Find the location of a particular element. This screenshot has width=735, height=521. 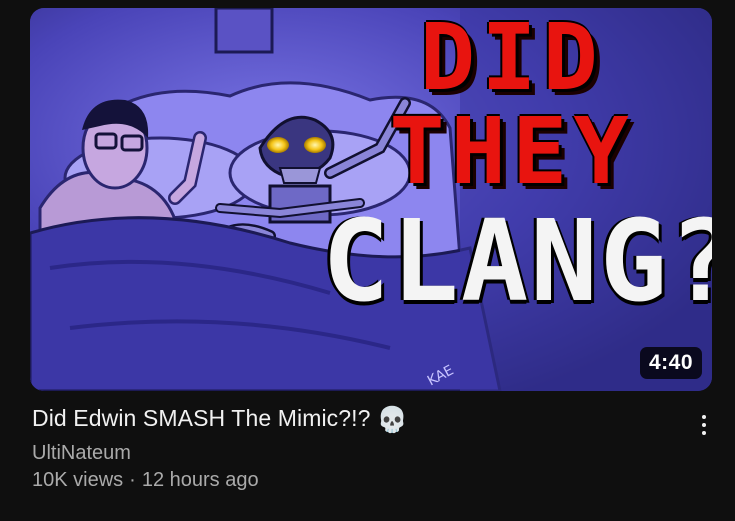

thumbnail-text-line-2: THEY is located at coordinates (512, 151).